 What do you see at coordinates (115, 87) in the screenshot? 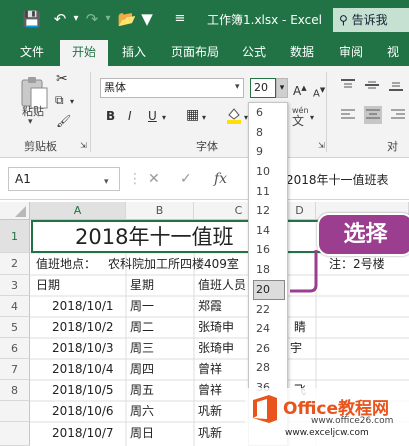
I see `font-name-value: 黑体` at bounding box center [115, 87].